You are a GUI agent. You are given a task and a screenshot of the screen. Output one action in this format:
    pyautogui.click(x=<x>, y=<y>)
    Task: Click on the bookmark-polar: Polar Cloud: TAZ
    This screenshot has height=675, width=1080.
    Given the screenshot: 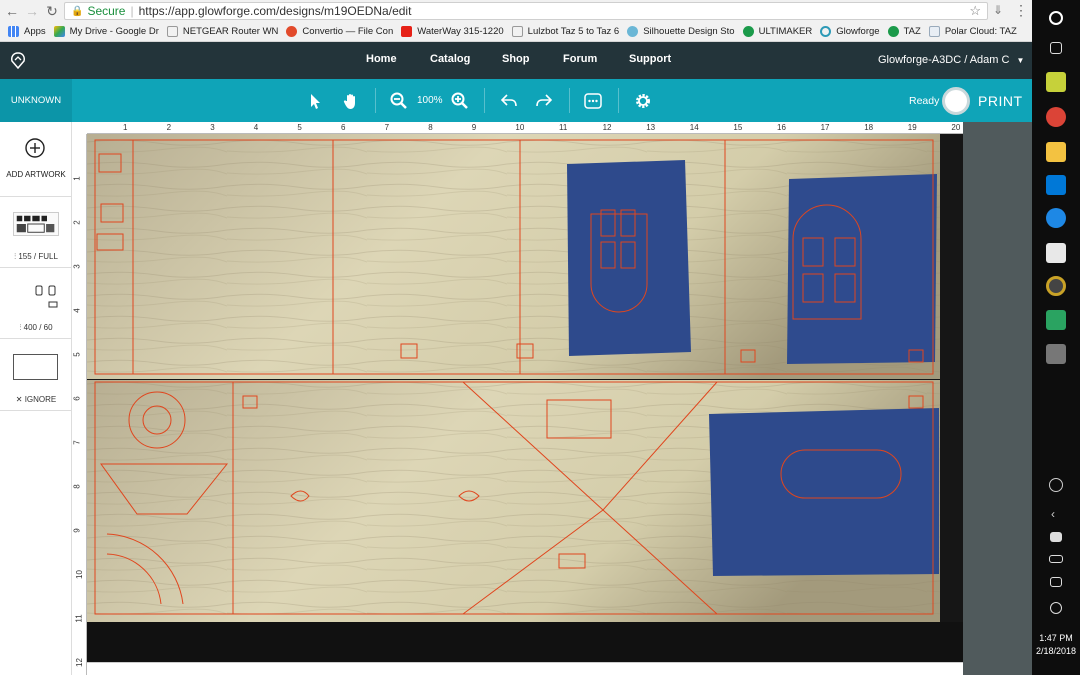 What is the action you would take?
    pyautogui.click(x=972, y=31)
    